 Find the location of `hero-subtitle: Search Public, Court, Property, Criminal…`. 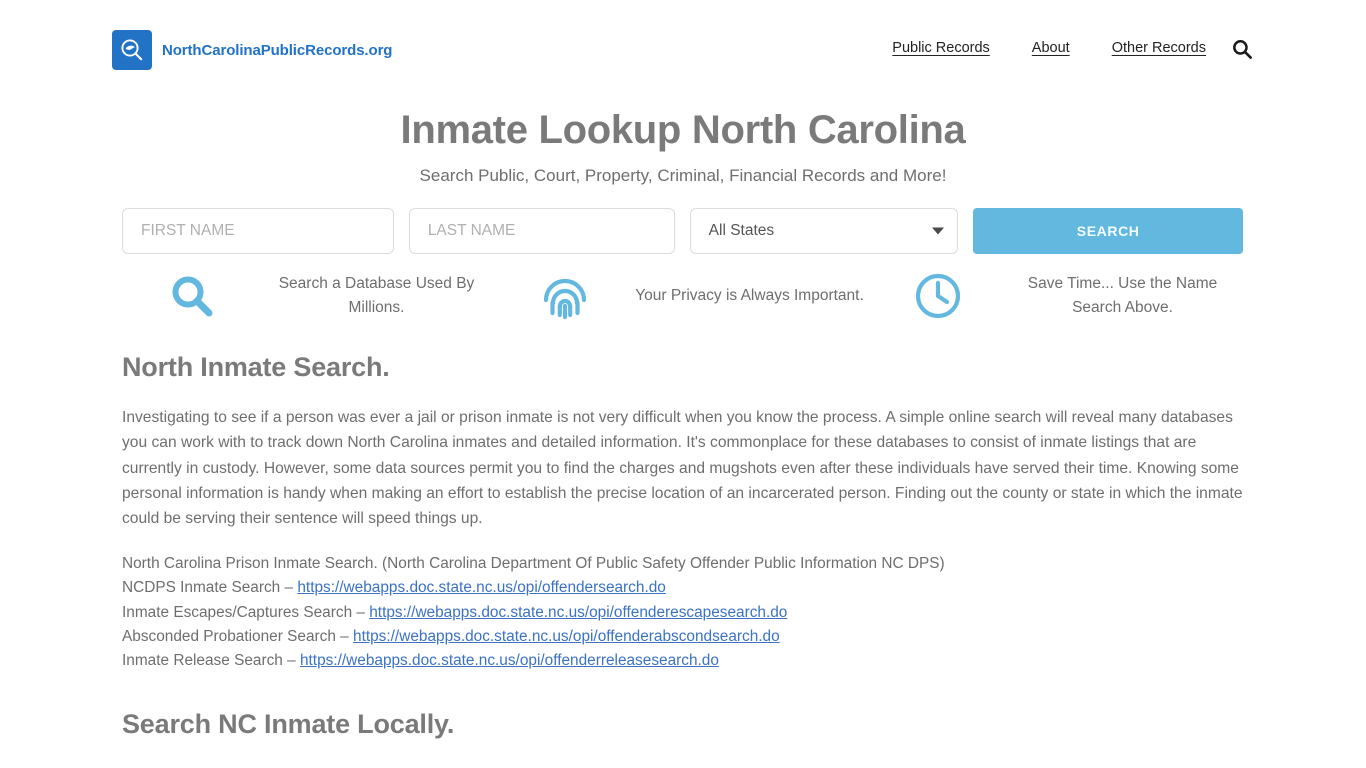

hero-subtitle: Search Public, Court, Property, Criminal… is located at coordinates (683, 175).